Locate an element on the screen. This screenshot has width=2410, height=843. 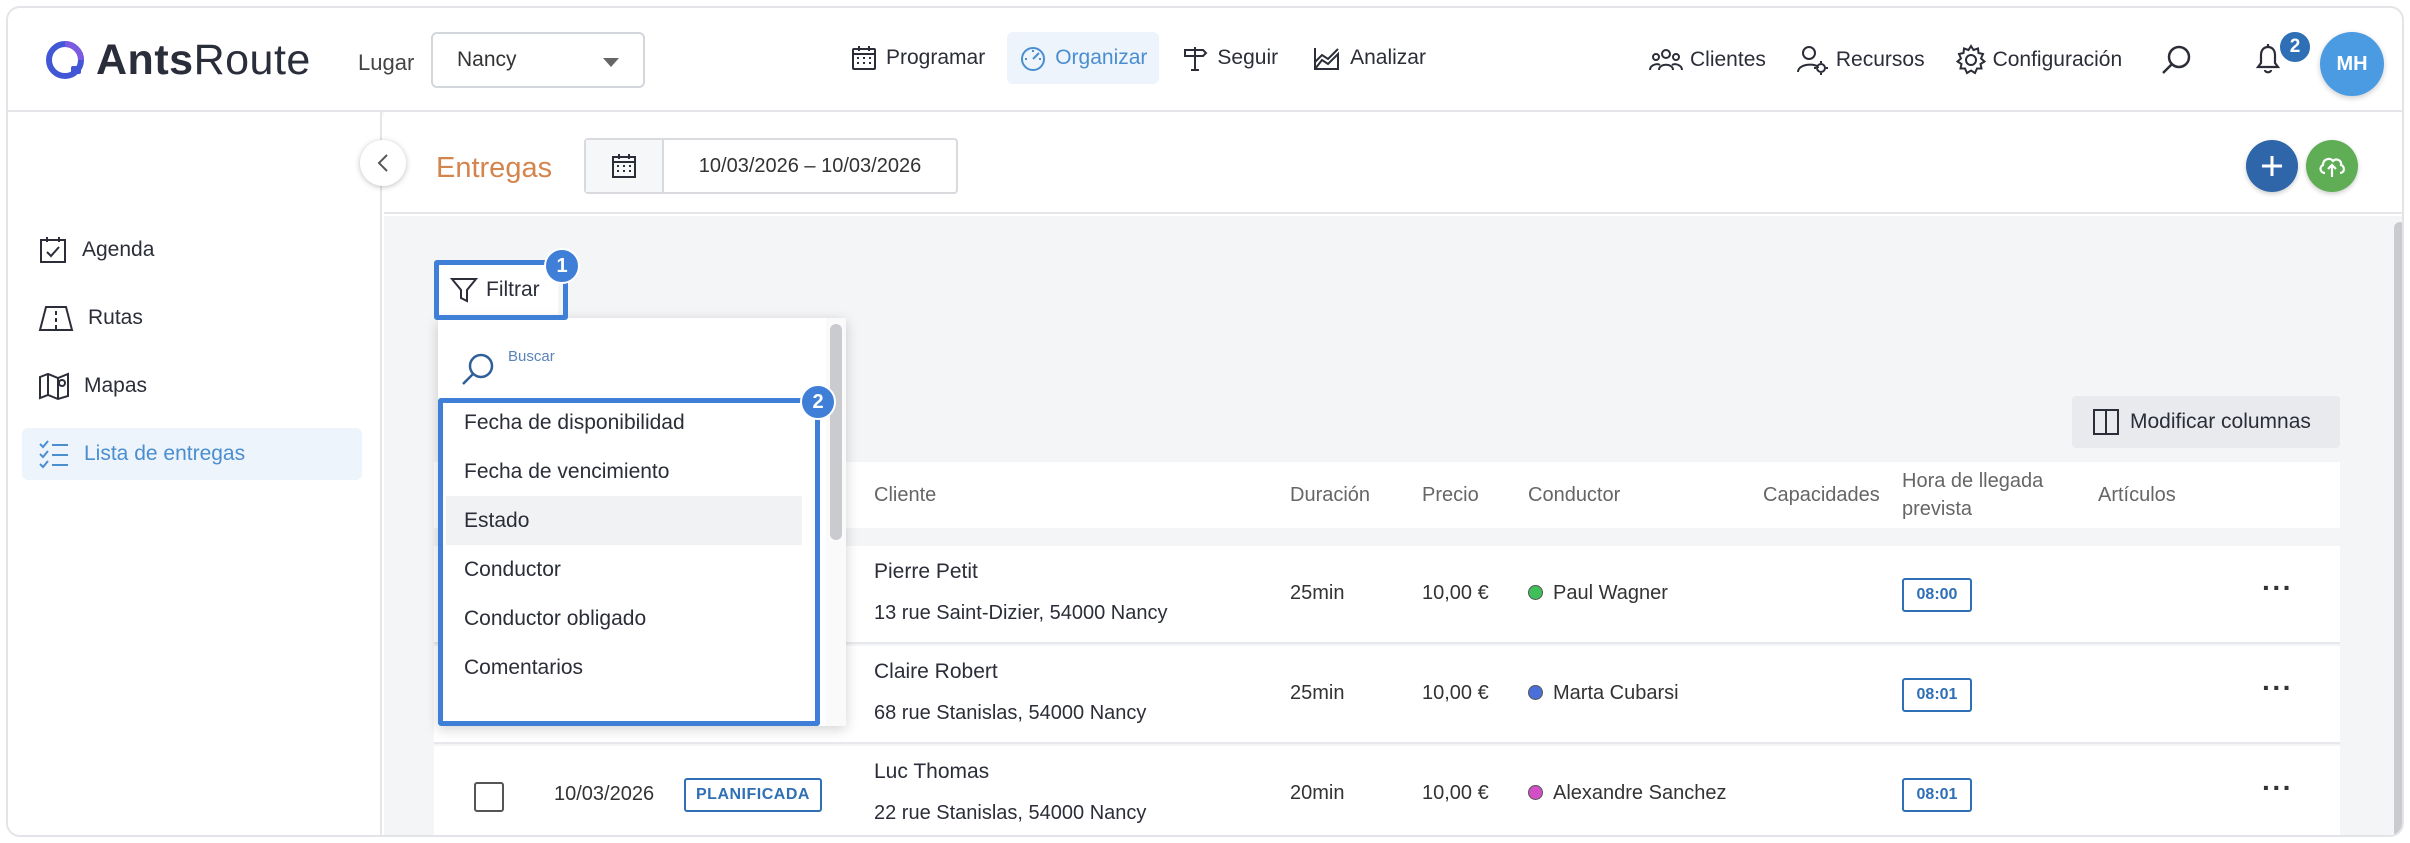
column-header-precio: Precio is located at coordinates (1450, 495).